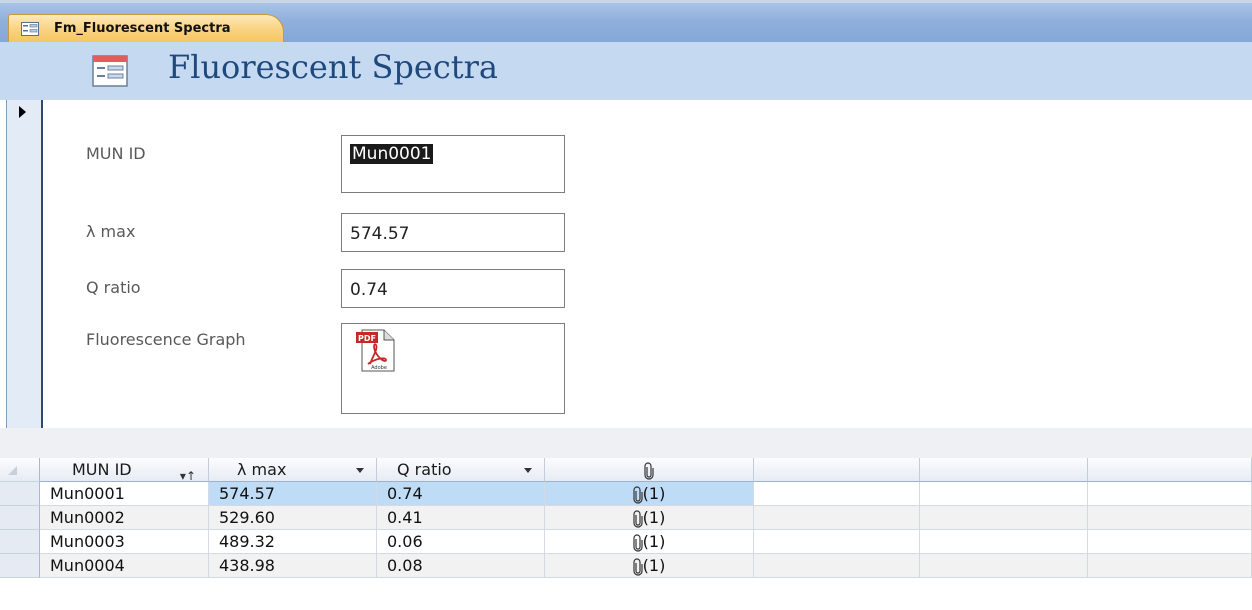 The width and height of the screenshot is (1252, 610). Describe the element at coordinates (376, 350) in the screenshot. I see `pdf-icon: PDF Adobe` at that location.